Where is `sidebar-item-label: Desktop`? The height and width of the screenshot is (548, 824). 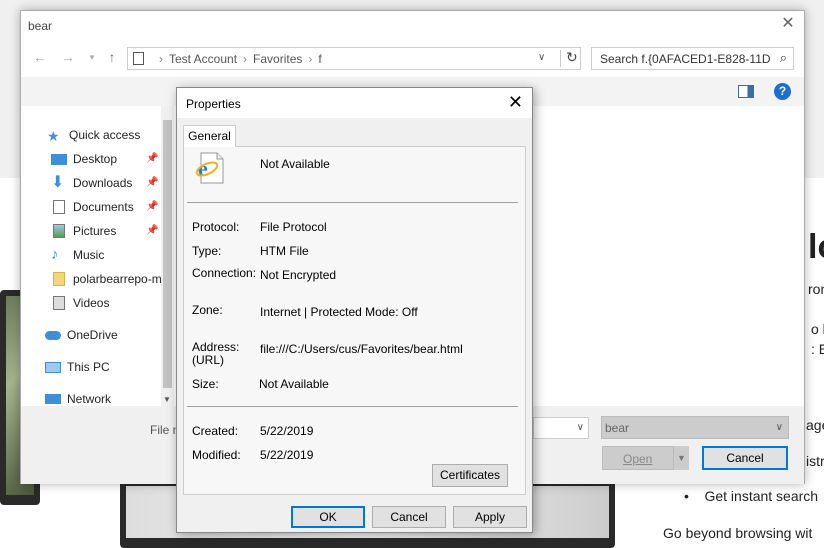
sidebar-item-label: Desktop is located at coordinates (95, 159).